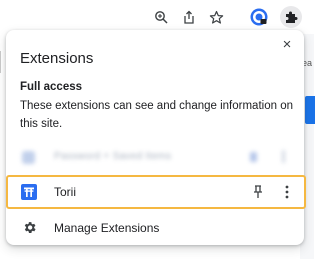  I want to click on blurred-extension-item: Password + Saved Items, so click(155, 156).